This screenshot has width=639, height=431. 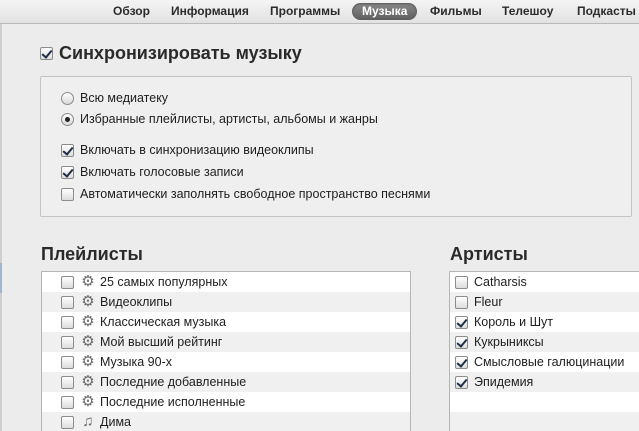 I want to click on artist-row: Король и Шут, so click(x=544, y=322).